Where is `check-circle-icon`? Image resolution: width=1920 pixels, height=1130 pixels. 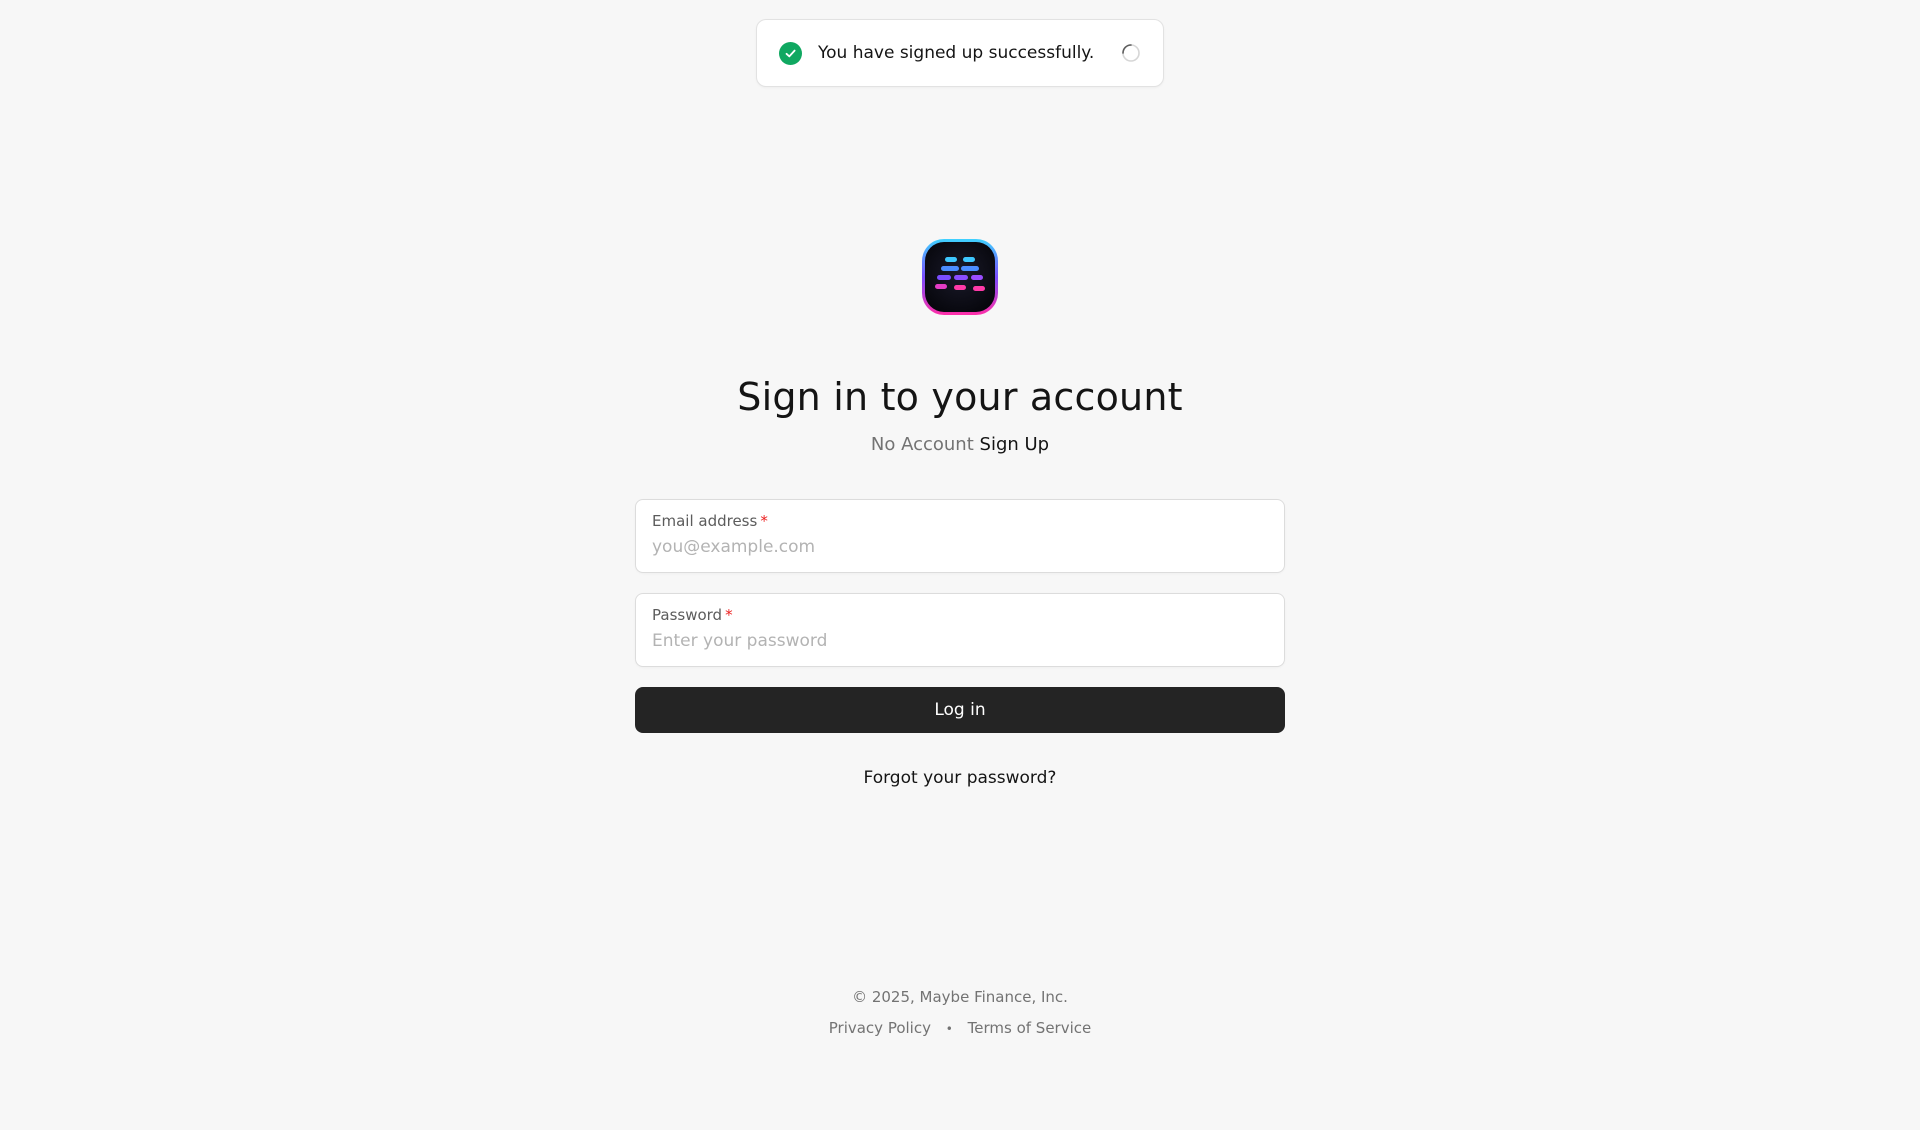
check-circle-icon is located at coordinates (790, 53).